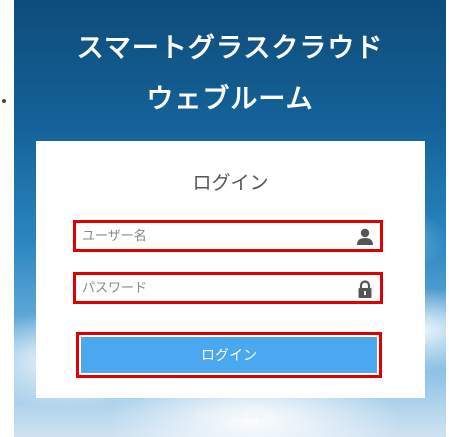 This screenshot has width=449, height=437. Describe the element at coordinates (230, 183) in the screenshot. I see `login-title: ログイン` at that location.